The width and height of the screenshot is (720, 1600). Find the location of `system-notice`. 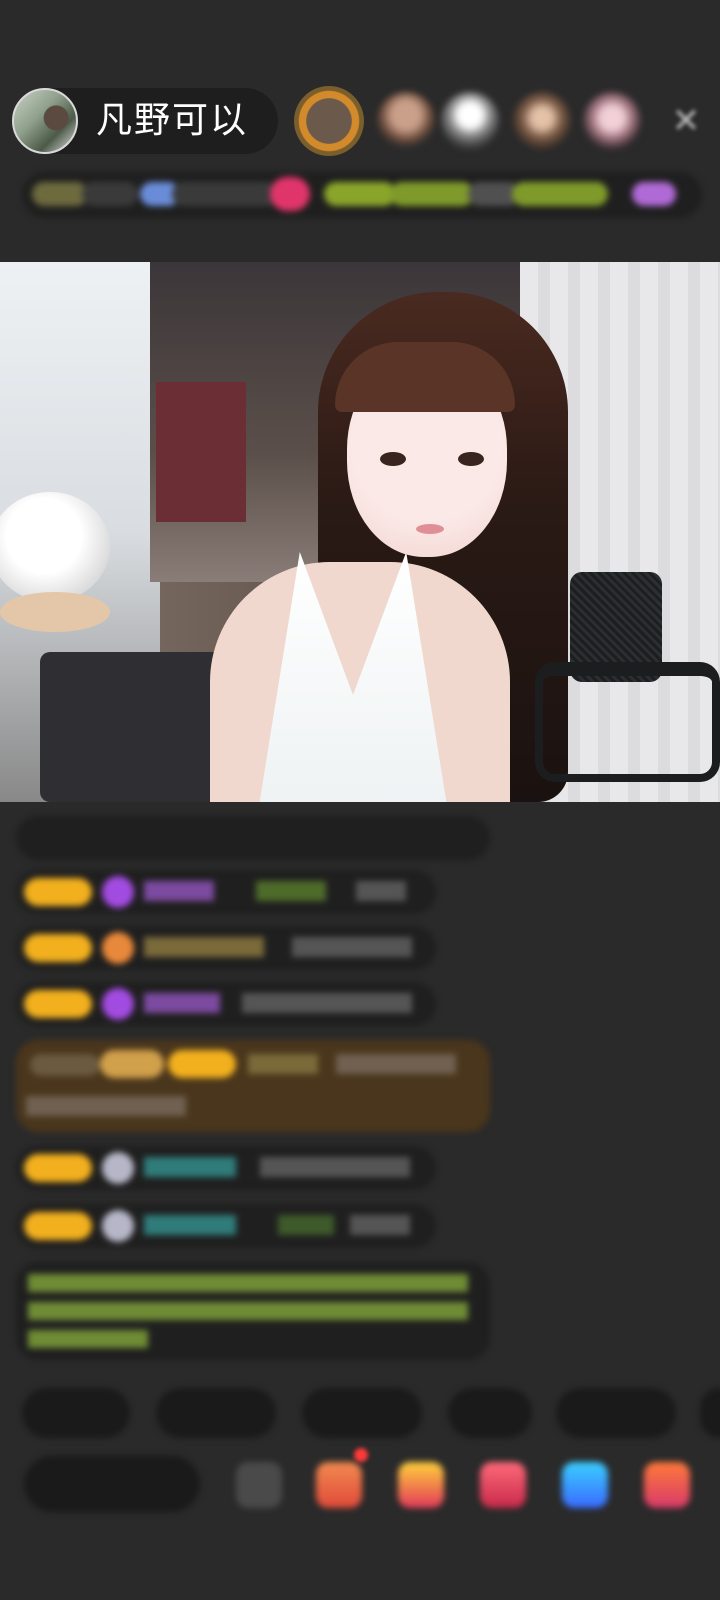

system-notice is located at coordinates (253, 1311).